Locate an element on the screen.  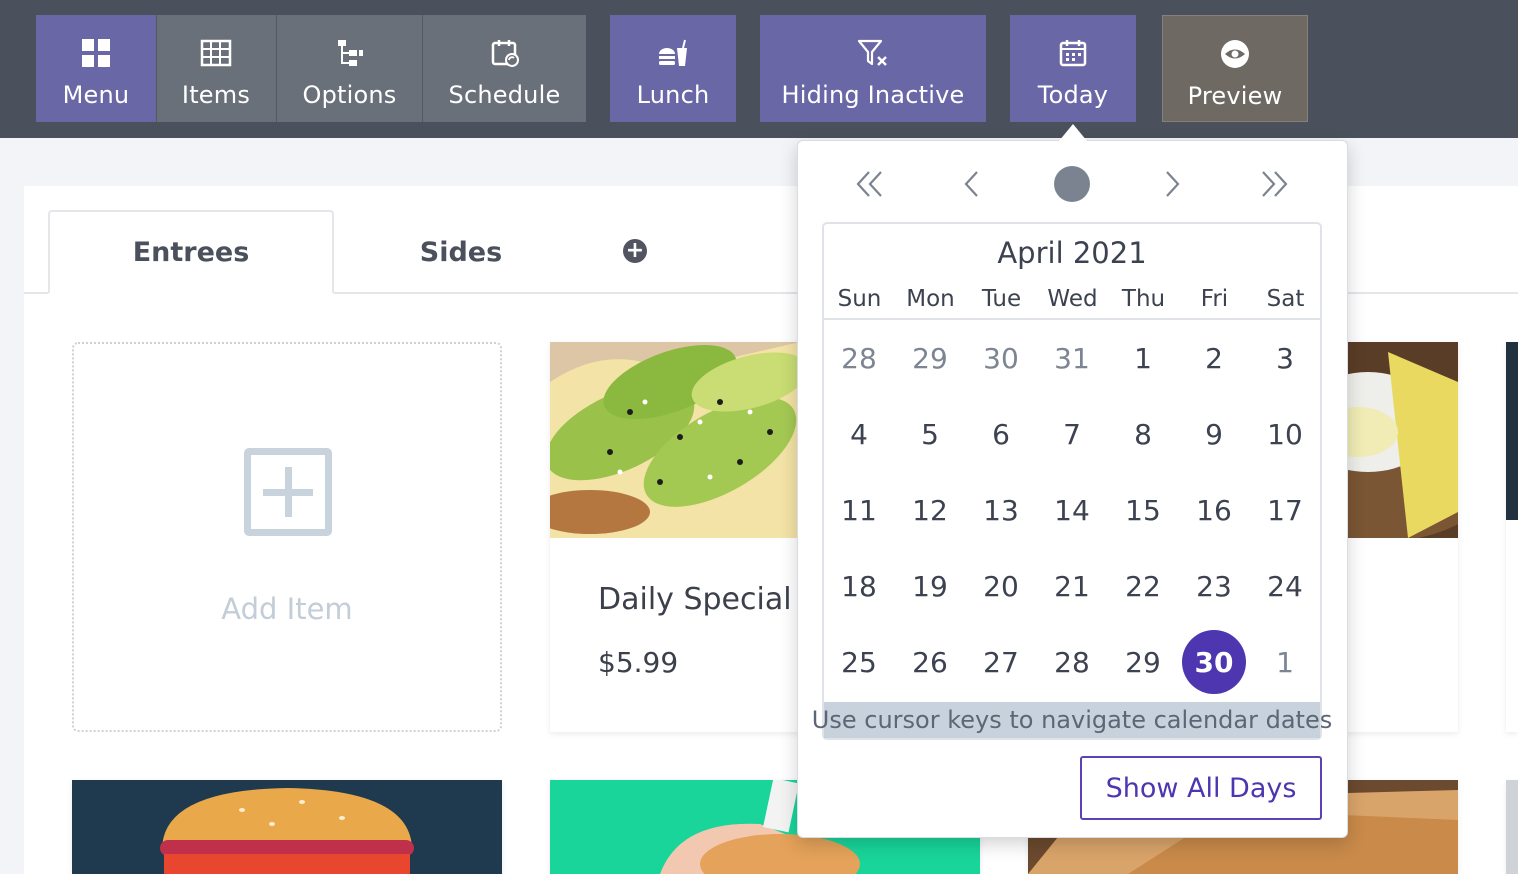
calendar-day: 2 is located at coordinates (1214, 358).